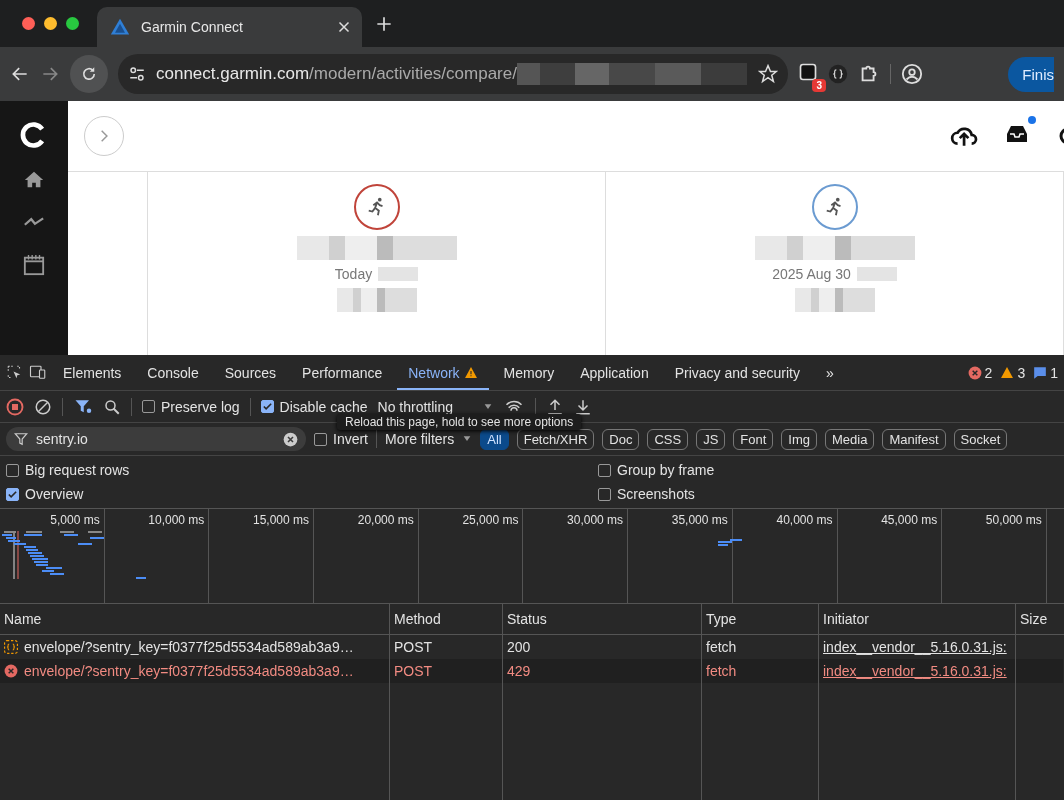 This screenshot has width=1064, height=800. What do you see at coordinates (668, 439) in the screenshot?
I see `type-filter-button: CSS` at bounding box center [668, 439].